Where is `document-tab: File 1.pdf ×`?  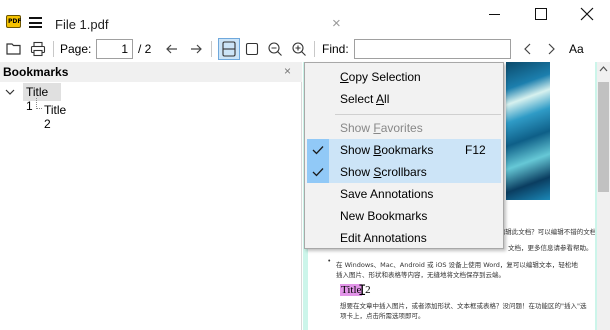 document-tab: File 1.pdf × is located at coordinates (199, 23).